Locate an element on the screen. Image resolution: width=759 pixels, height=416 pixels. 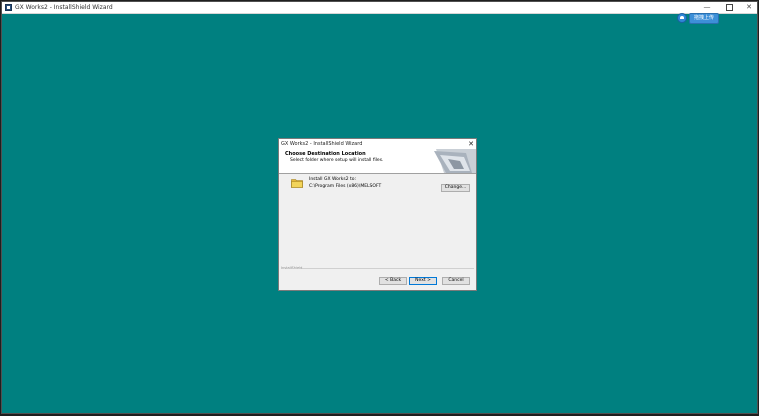
maximize-icon is located at coordinates (729, 7).